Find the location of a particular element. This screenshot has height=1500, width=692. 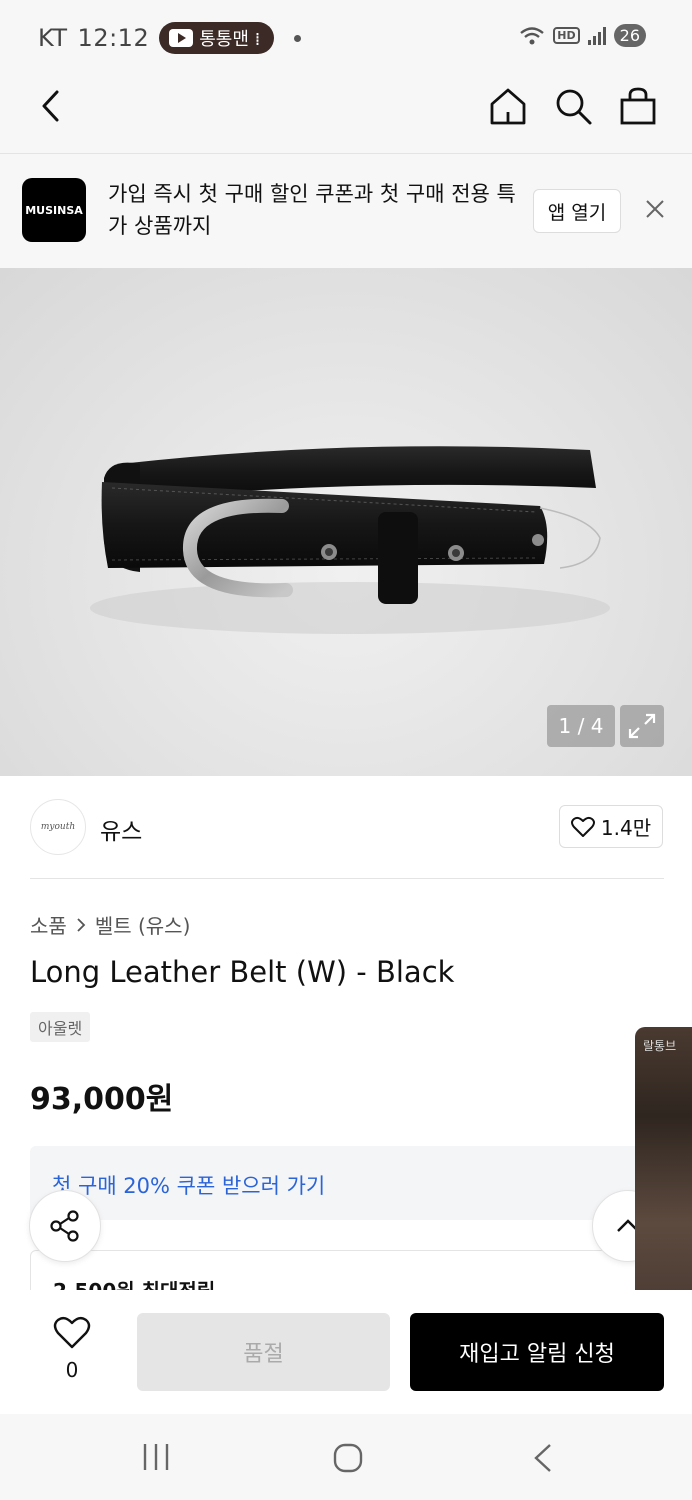

search-icon is located at coordinates (573, 106).